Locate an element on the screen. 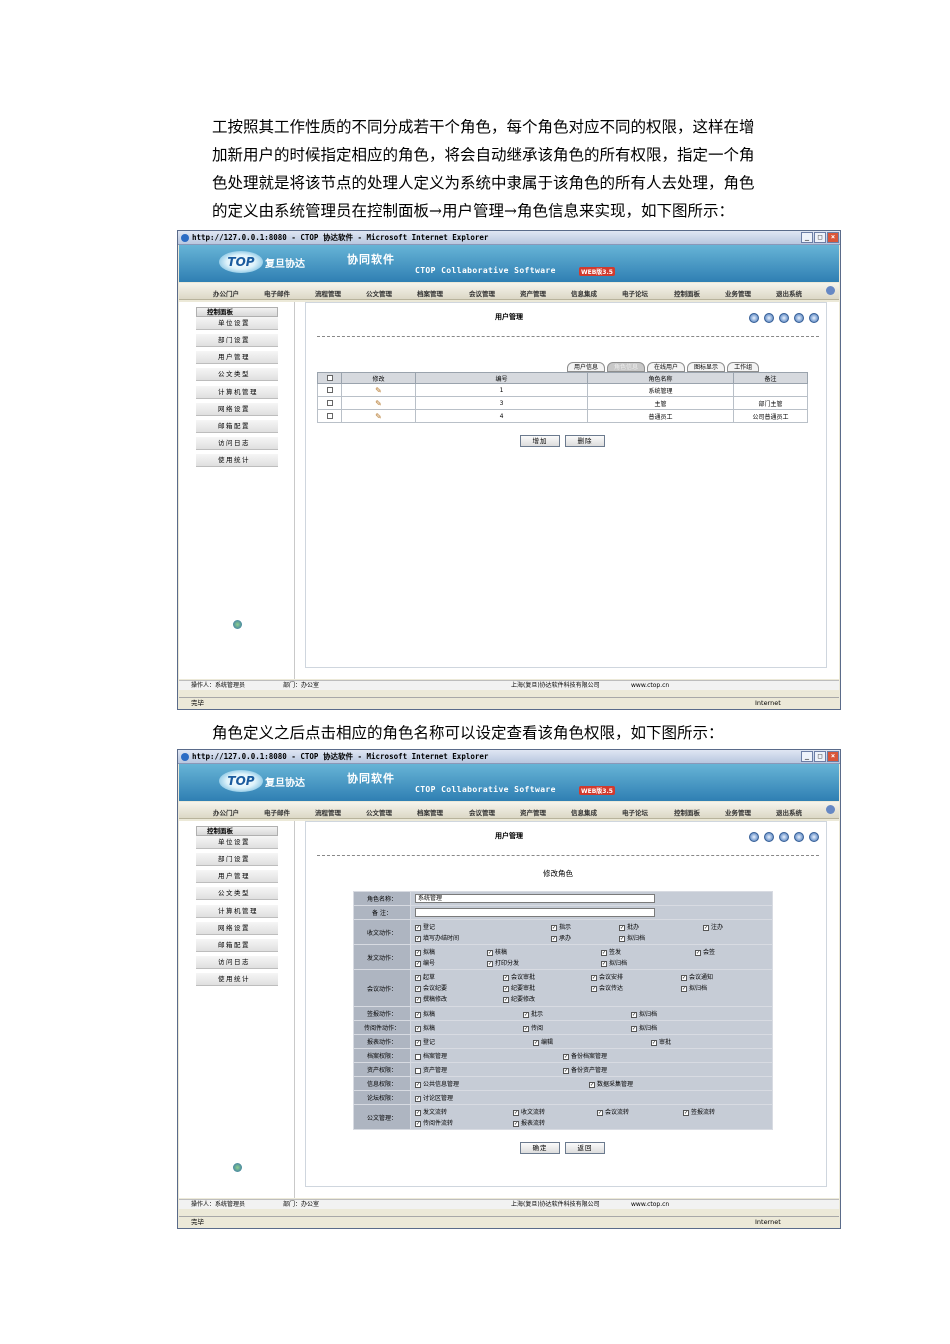 The image size is (950, 1344). add-button: 增加 is located at coordinates (540, 441).